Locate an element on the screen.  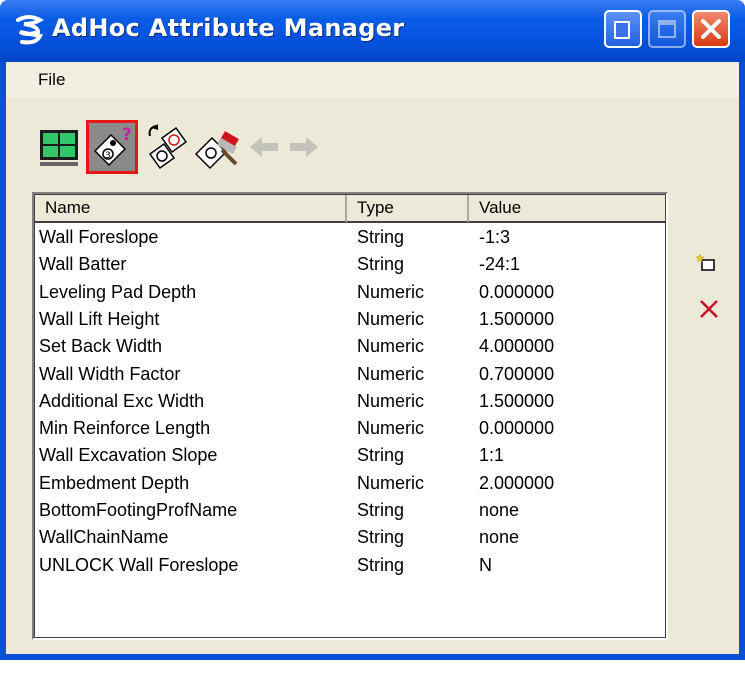
grid-view-button is located at coordinates (61, 147).